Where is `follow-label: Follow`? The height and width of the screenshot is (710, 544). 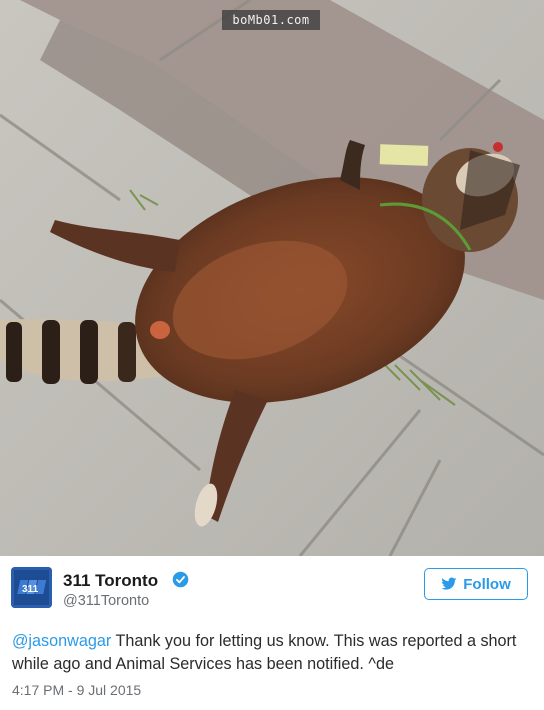 follow-label: Follow is located at coordinates (487, 584).